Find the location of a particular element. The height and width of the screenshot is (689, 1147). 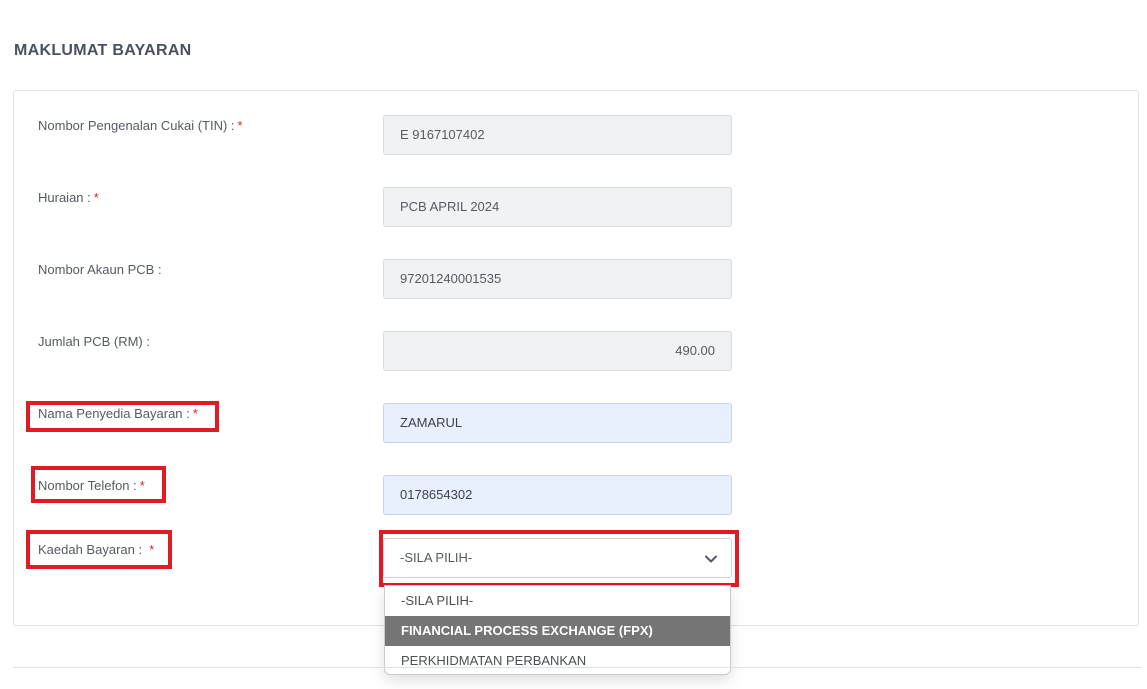

dropdown-option-fpx: FINANCIAL PROCESS EXCHANGE (FPX) is located at coordinates (557, 631).